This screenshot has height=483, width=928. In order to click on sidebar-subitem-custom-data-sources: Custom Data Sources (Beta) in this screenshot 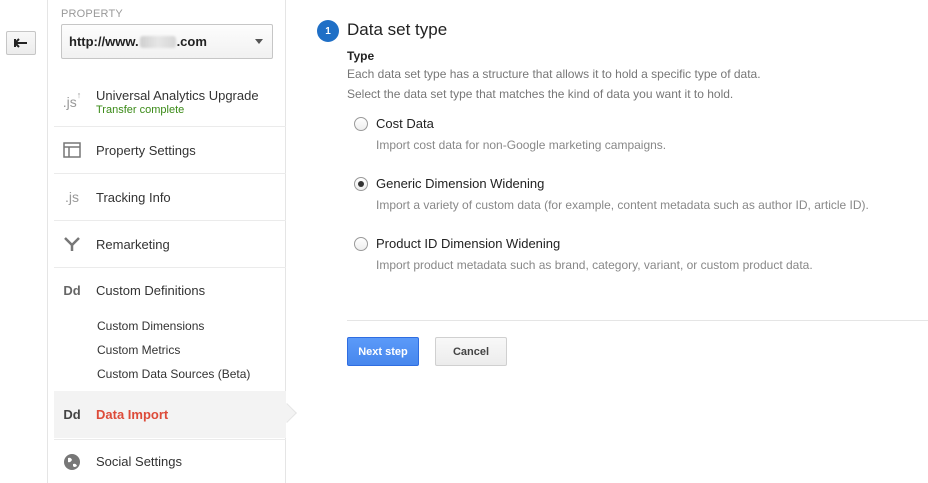, I will do `click(173, 374)`.